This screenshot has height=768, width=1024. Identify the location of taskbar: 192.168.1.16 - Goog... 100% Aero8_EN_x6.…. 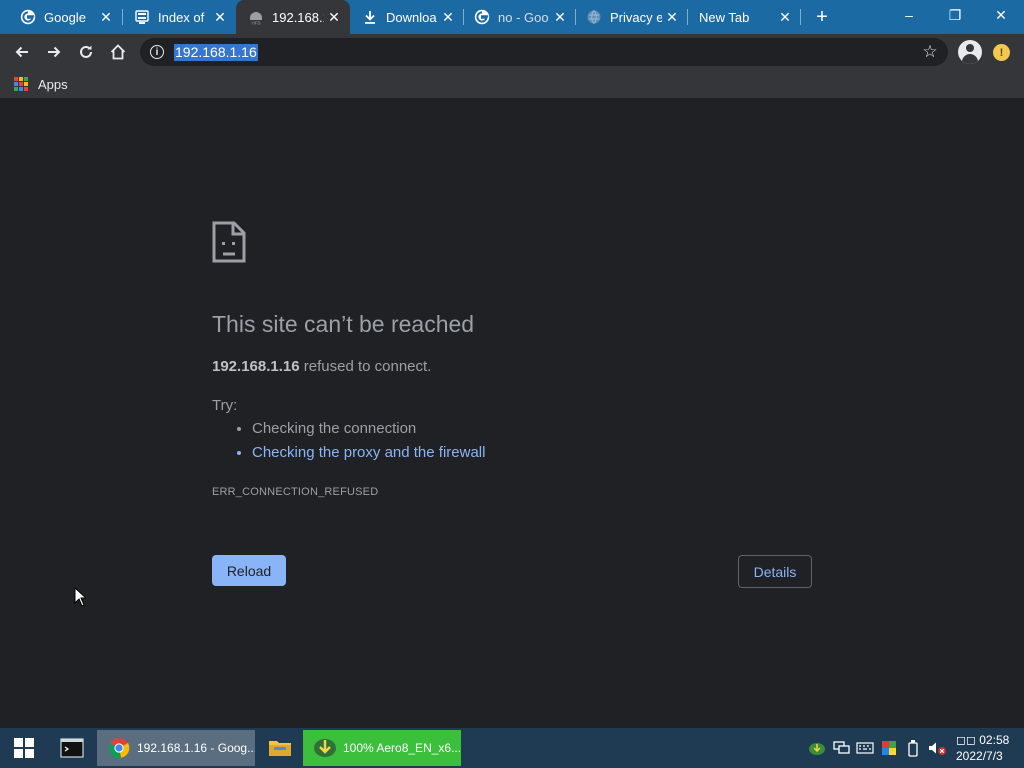
(512, 748).